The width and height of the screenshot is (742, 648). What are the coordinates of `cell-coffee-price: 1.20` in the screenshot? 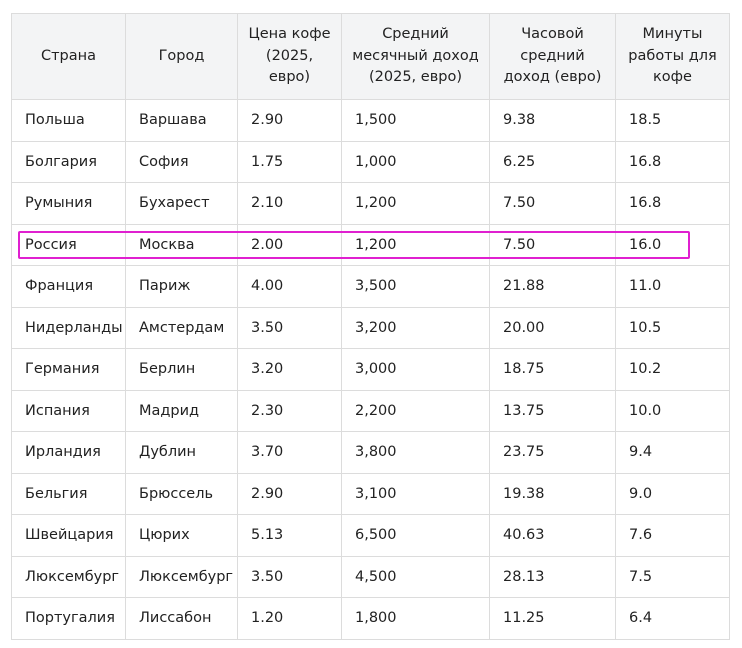 It's located at (289, 618).